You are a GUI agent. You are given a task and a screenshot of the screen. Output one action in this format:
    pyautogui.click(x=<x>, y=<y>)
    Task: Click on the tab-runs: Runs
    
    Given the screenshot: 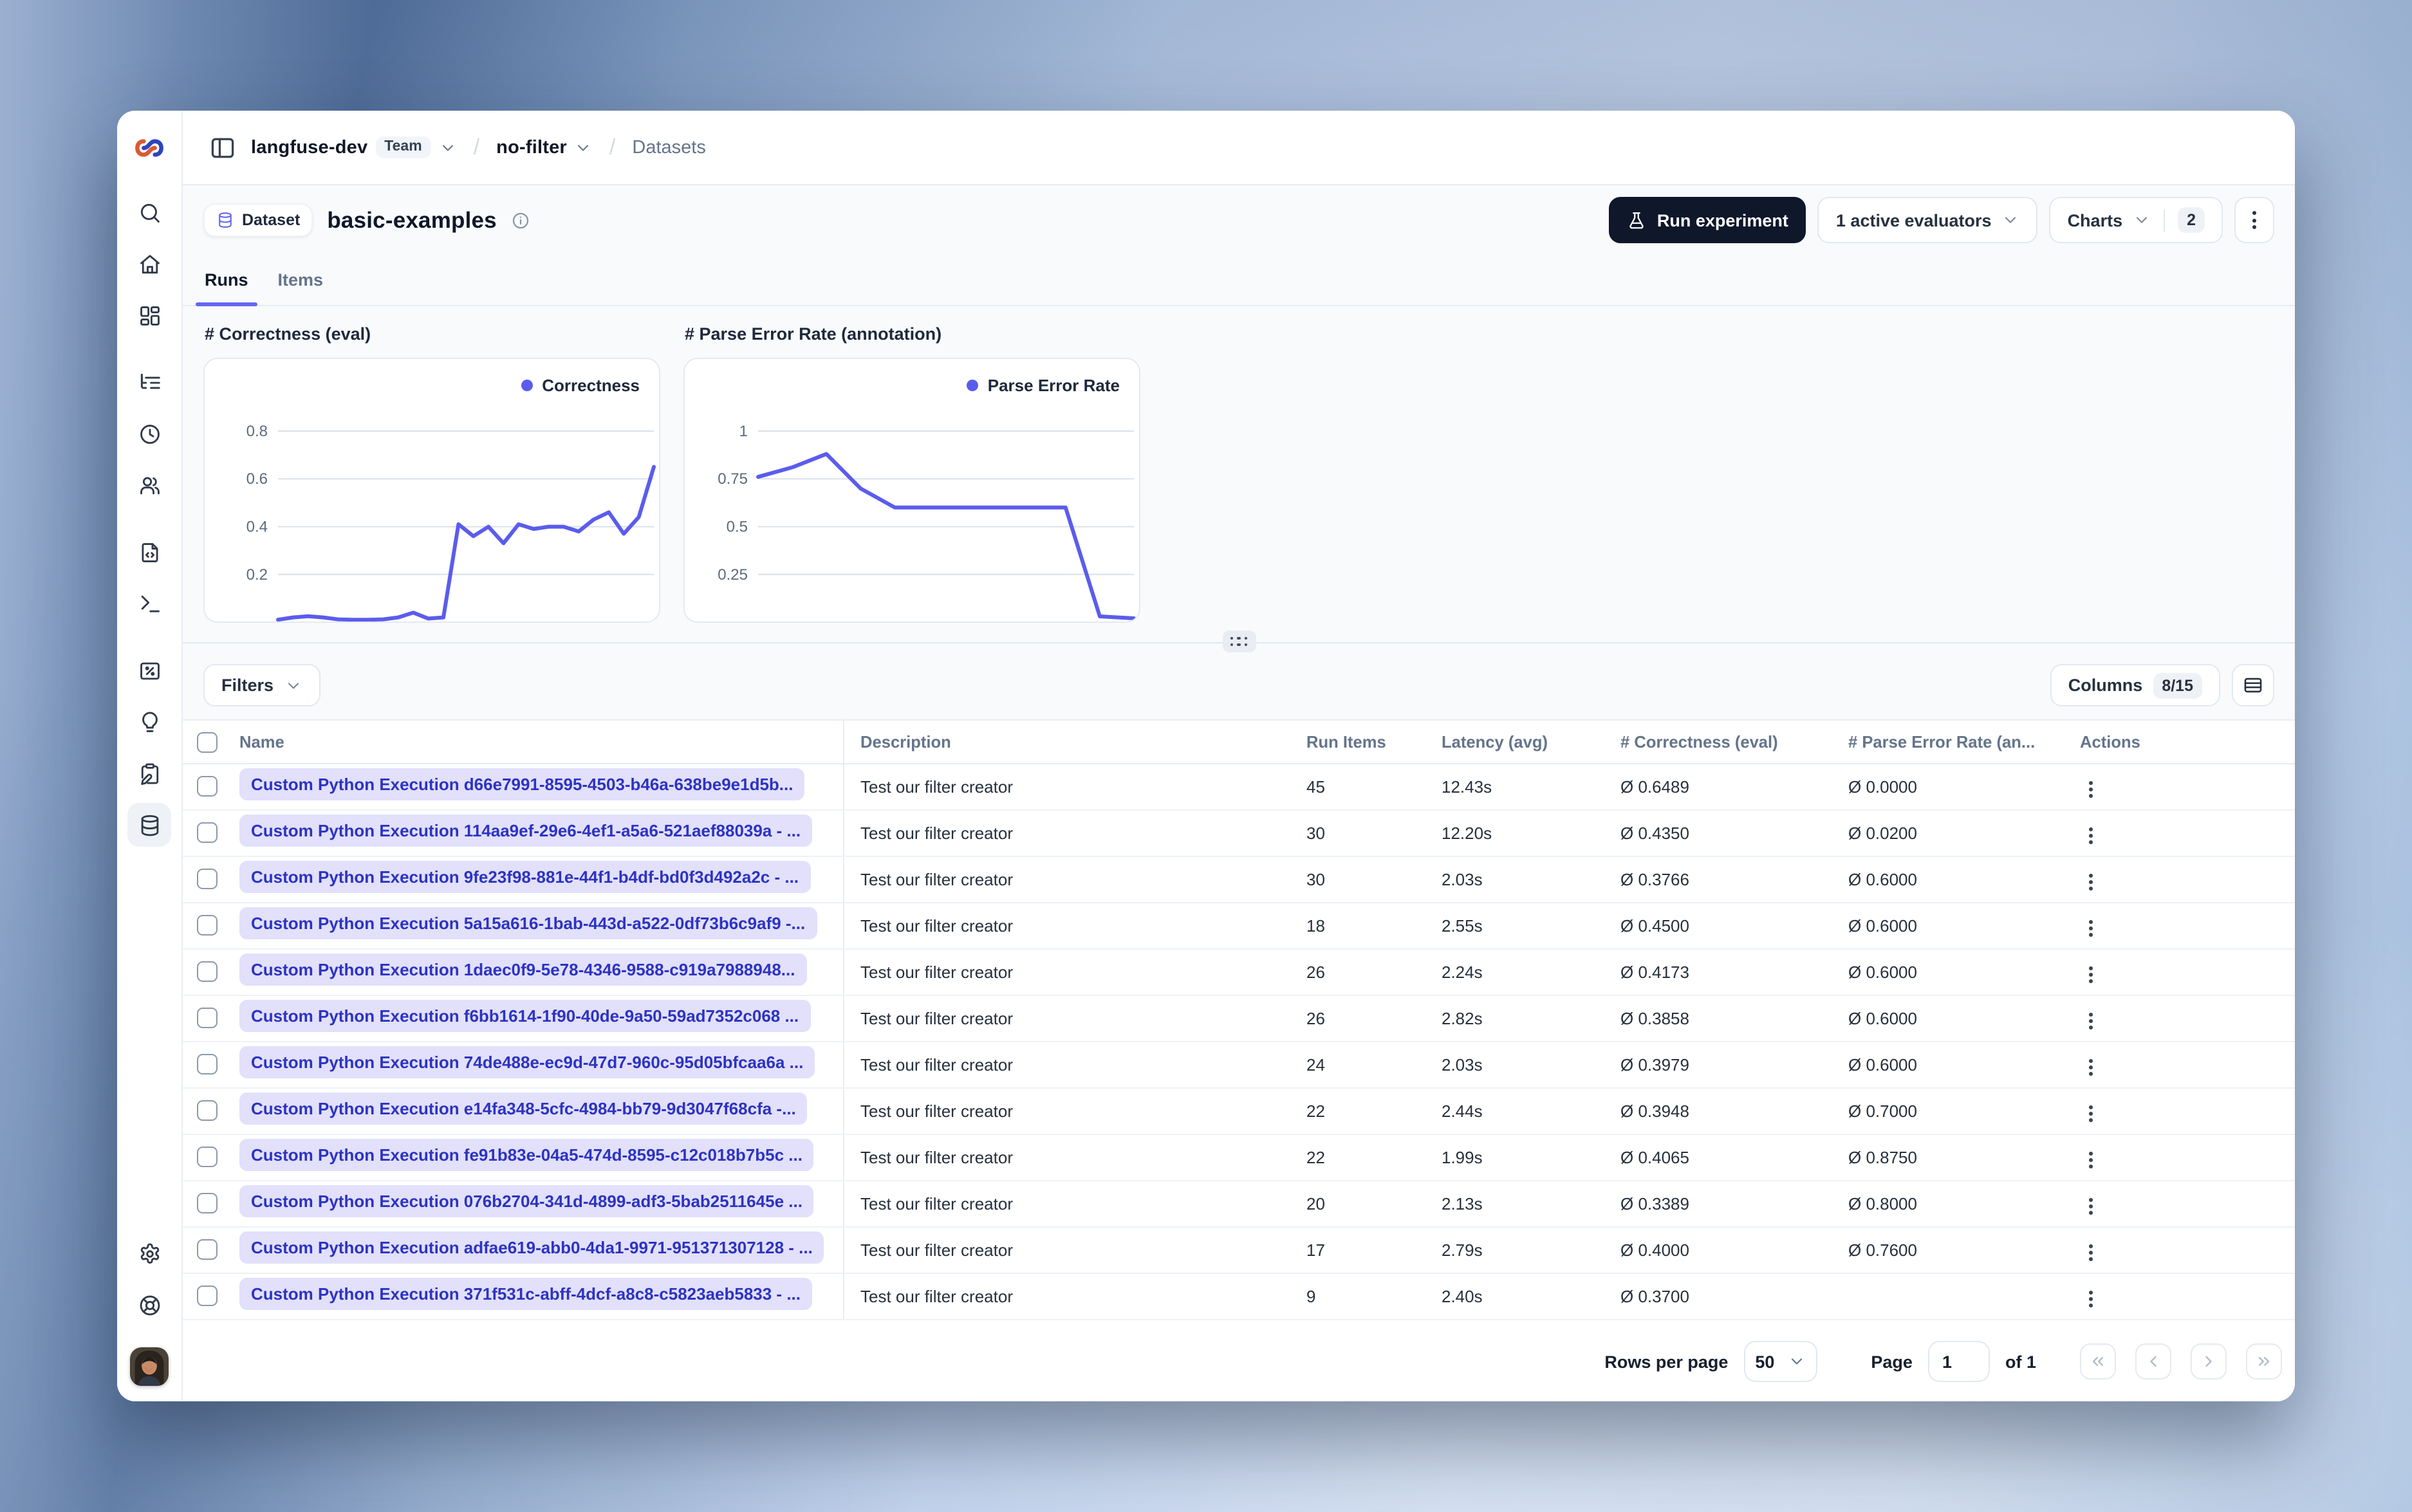 What is the action you would take?
    pyautogui.click(x=226, y=280)
    